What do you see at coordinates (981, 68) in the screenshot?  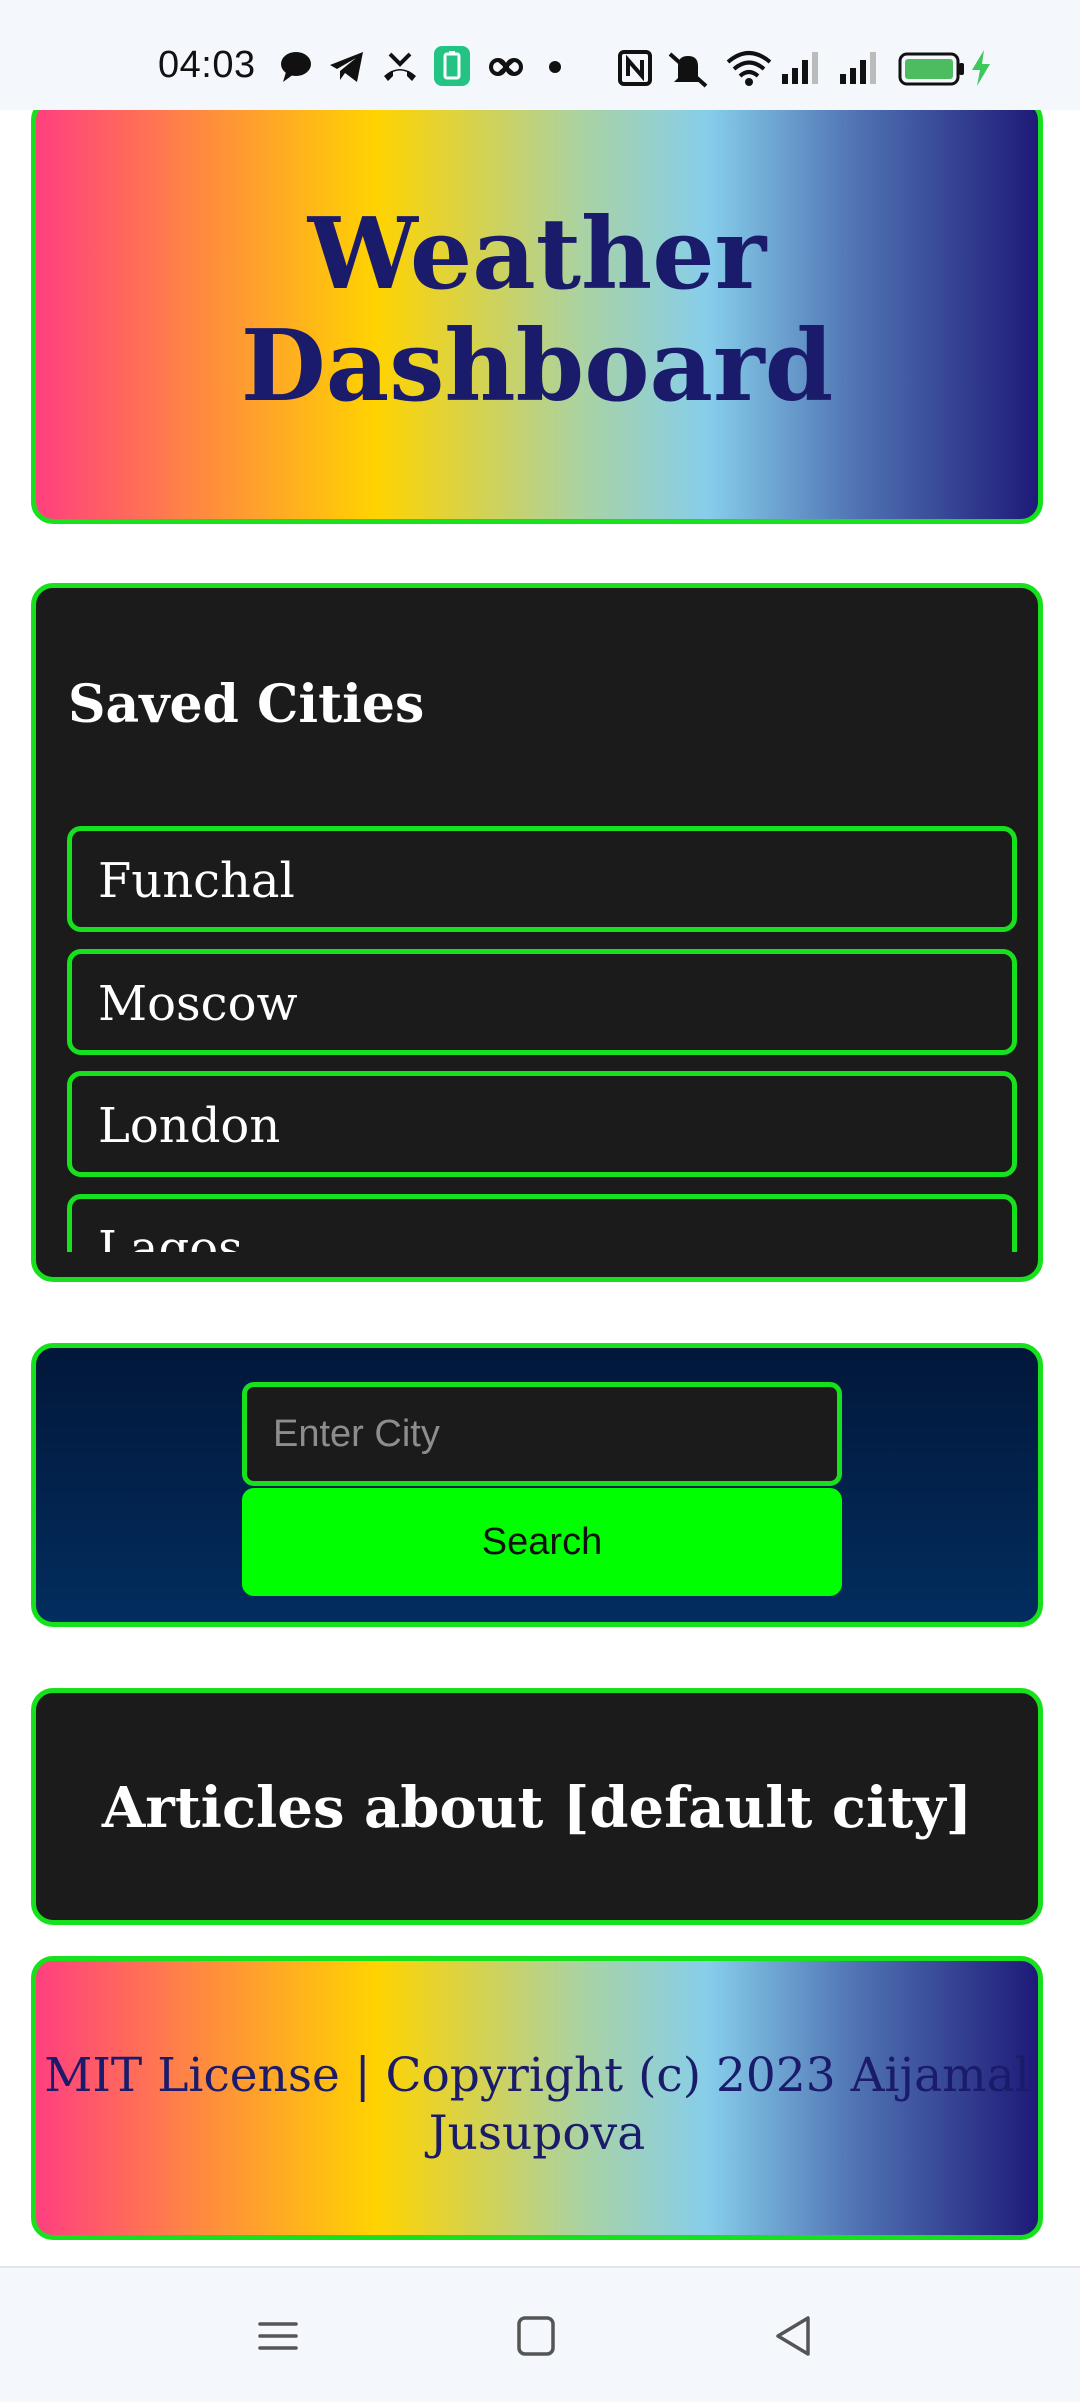 I see `charging-icon` at bounding box center [981, 68].